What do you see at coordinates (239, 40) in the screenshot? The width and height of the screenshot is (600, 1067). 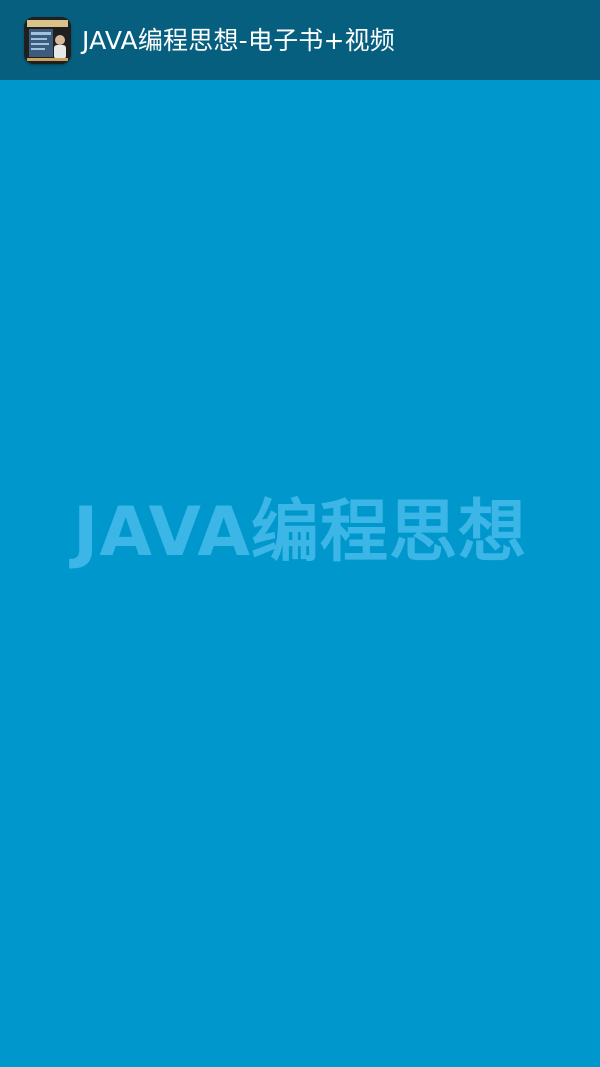 I see `app-title: JAVA编程思想-电子书+视频` at bounding box center [239, 40].